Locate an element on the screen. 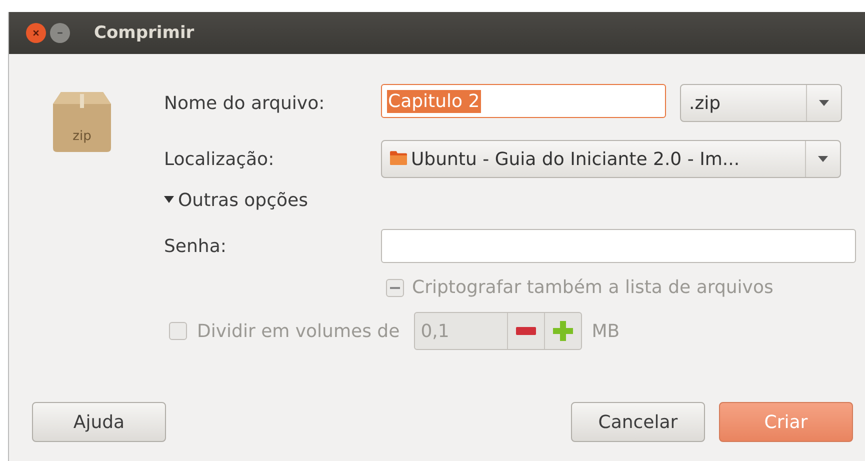  checkbox-label: Dividir em volumes de is located at coordinates (298, 331).